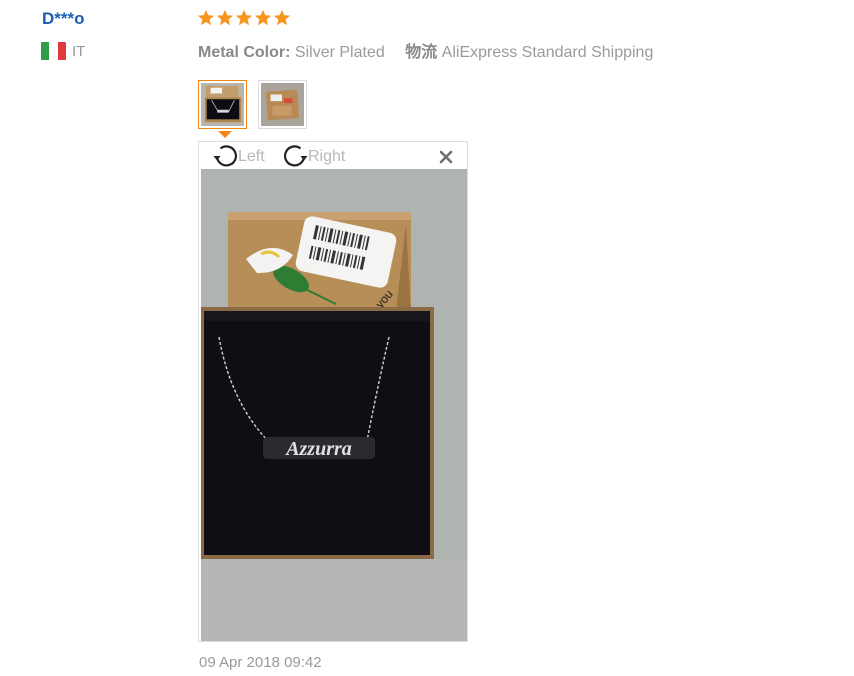 The image size is (854, 676). What do you see at coordinates (53, 51) in the screenshot?
I see `italy-flag-icon` at bounding box center [53, 51].